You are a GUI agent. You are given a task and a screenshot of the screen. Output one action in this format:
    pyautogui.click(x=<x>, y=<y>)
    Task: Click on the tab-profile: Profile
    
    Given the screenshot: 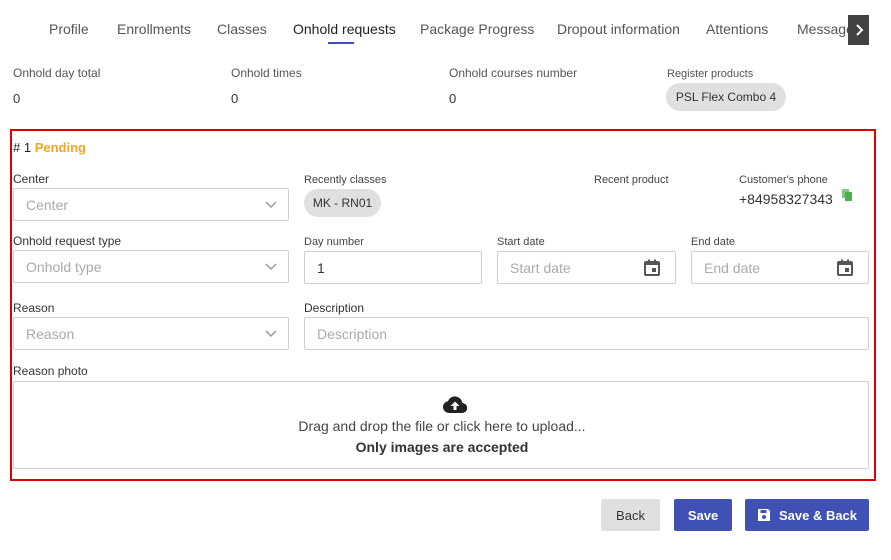 What is the action you would take?
    pyautogui.click(x=69, y=29)
    